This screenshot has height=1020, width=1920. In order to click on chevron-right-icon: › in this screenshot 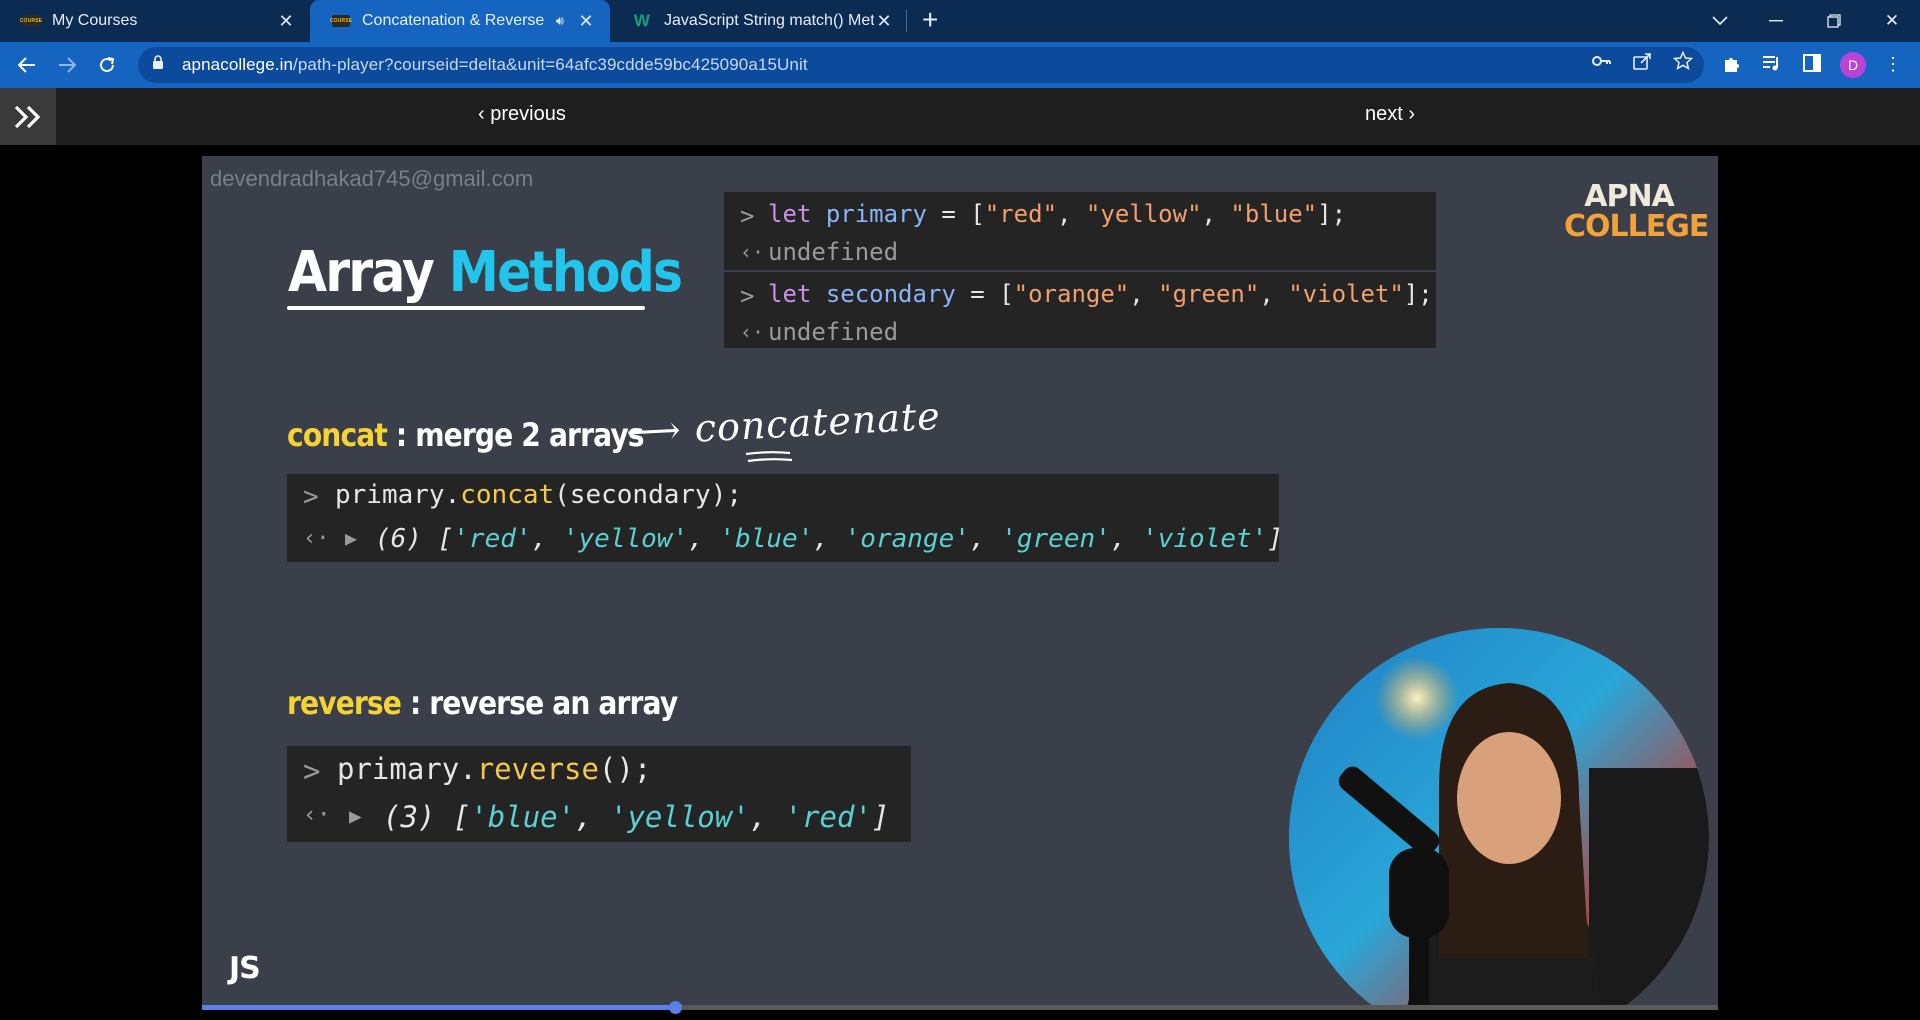, I will do `click(1412, 114)`.